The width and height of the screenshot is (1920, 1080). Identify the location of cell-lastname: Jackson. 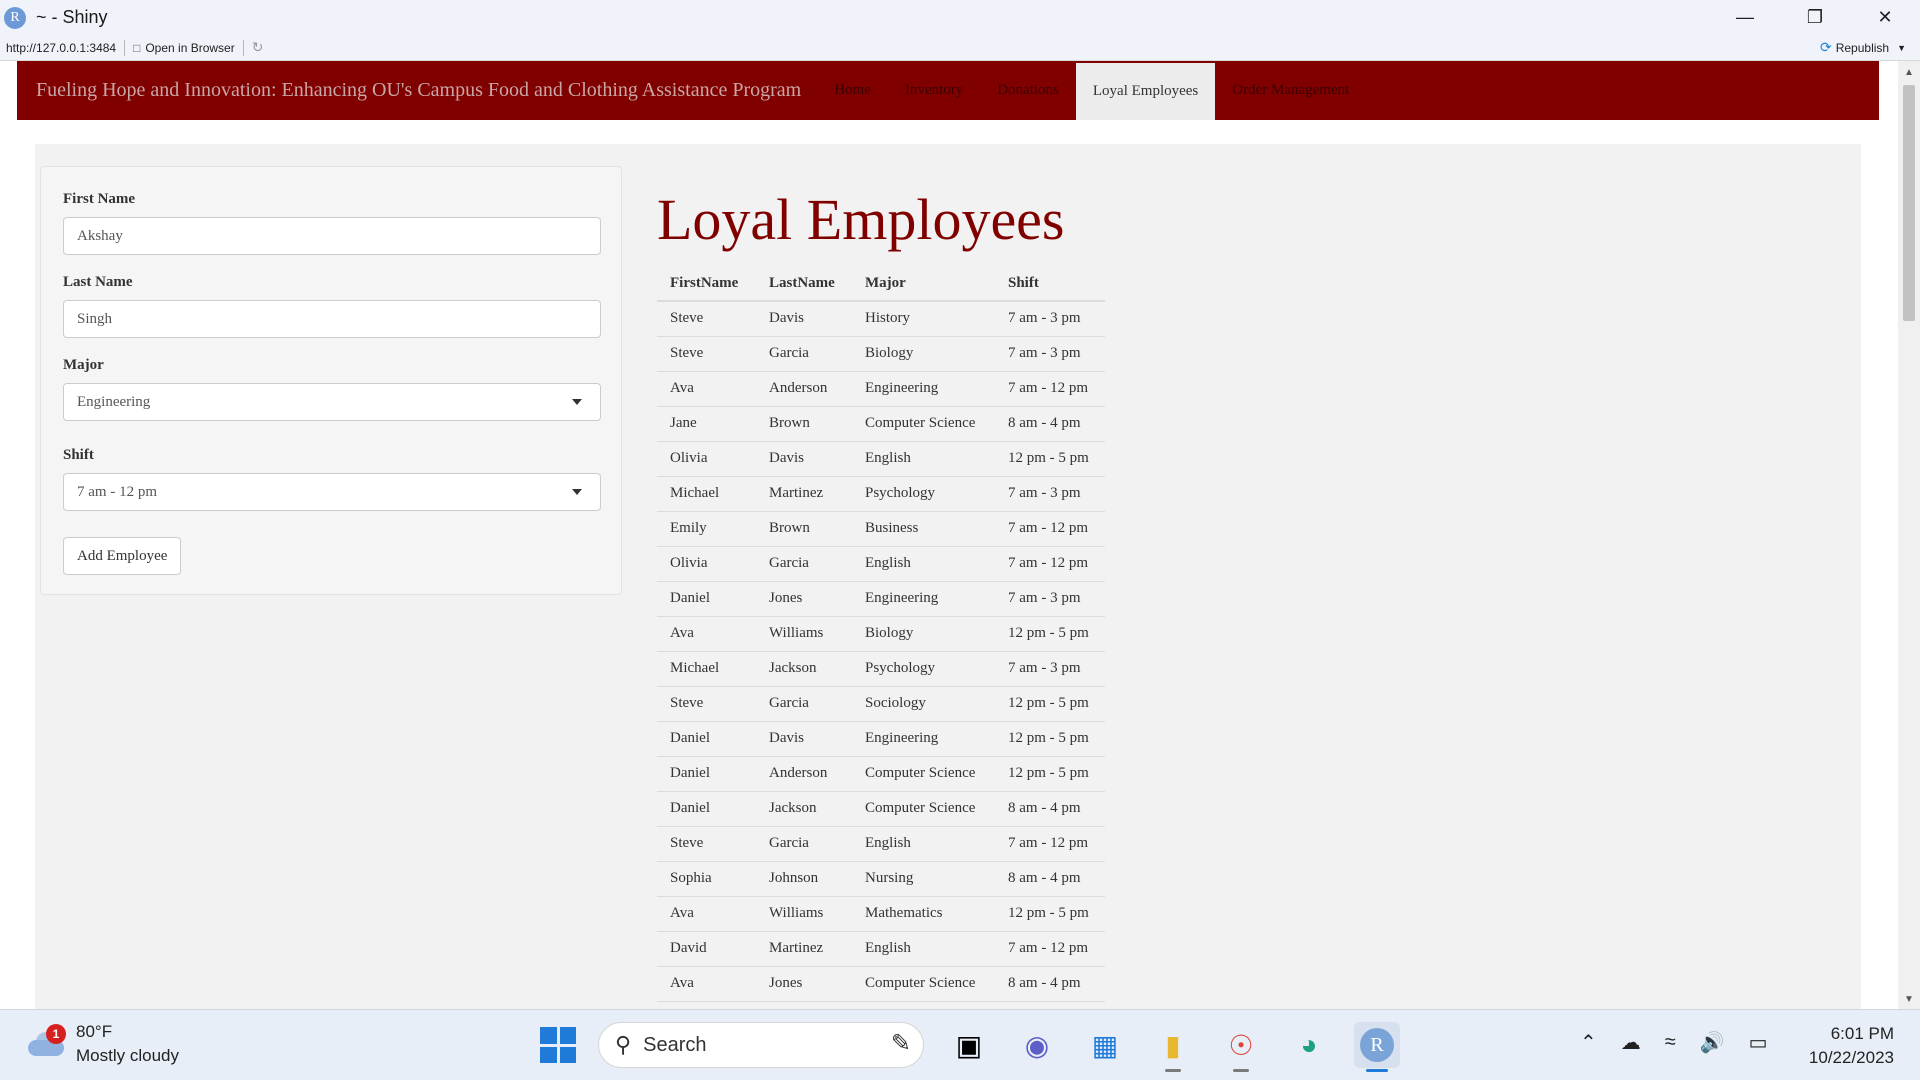
(804, 668).